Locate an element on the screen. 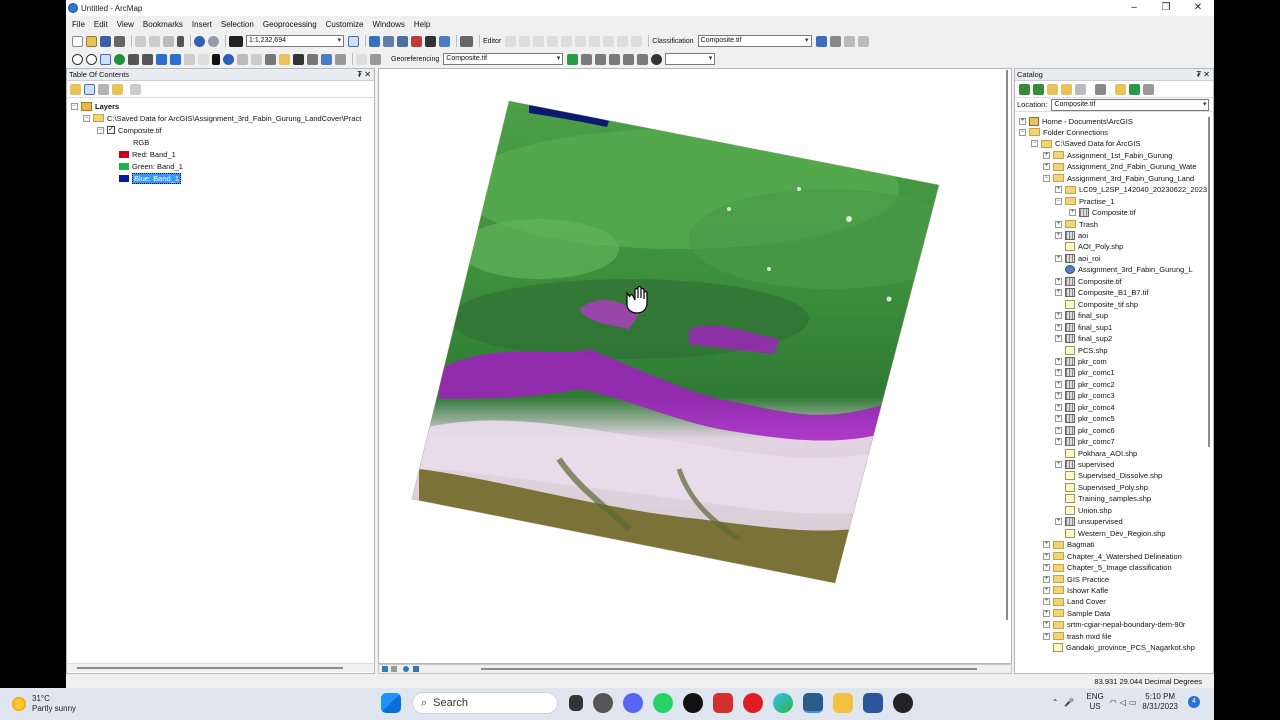 The image size is (1280, 720). catalog-item: + Sample Data is located at coordinates (1076, 613).